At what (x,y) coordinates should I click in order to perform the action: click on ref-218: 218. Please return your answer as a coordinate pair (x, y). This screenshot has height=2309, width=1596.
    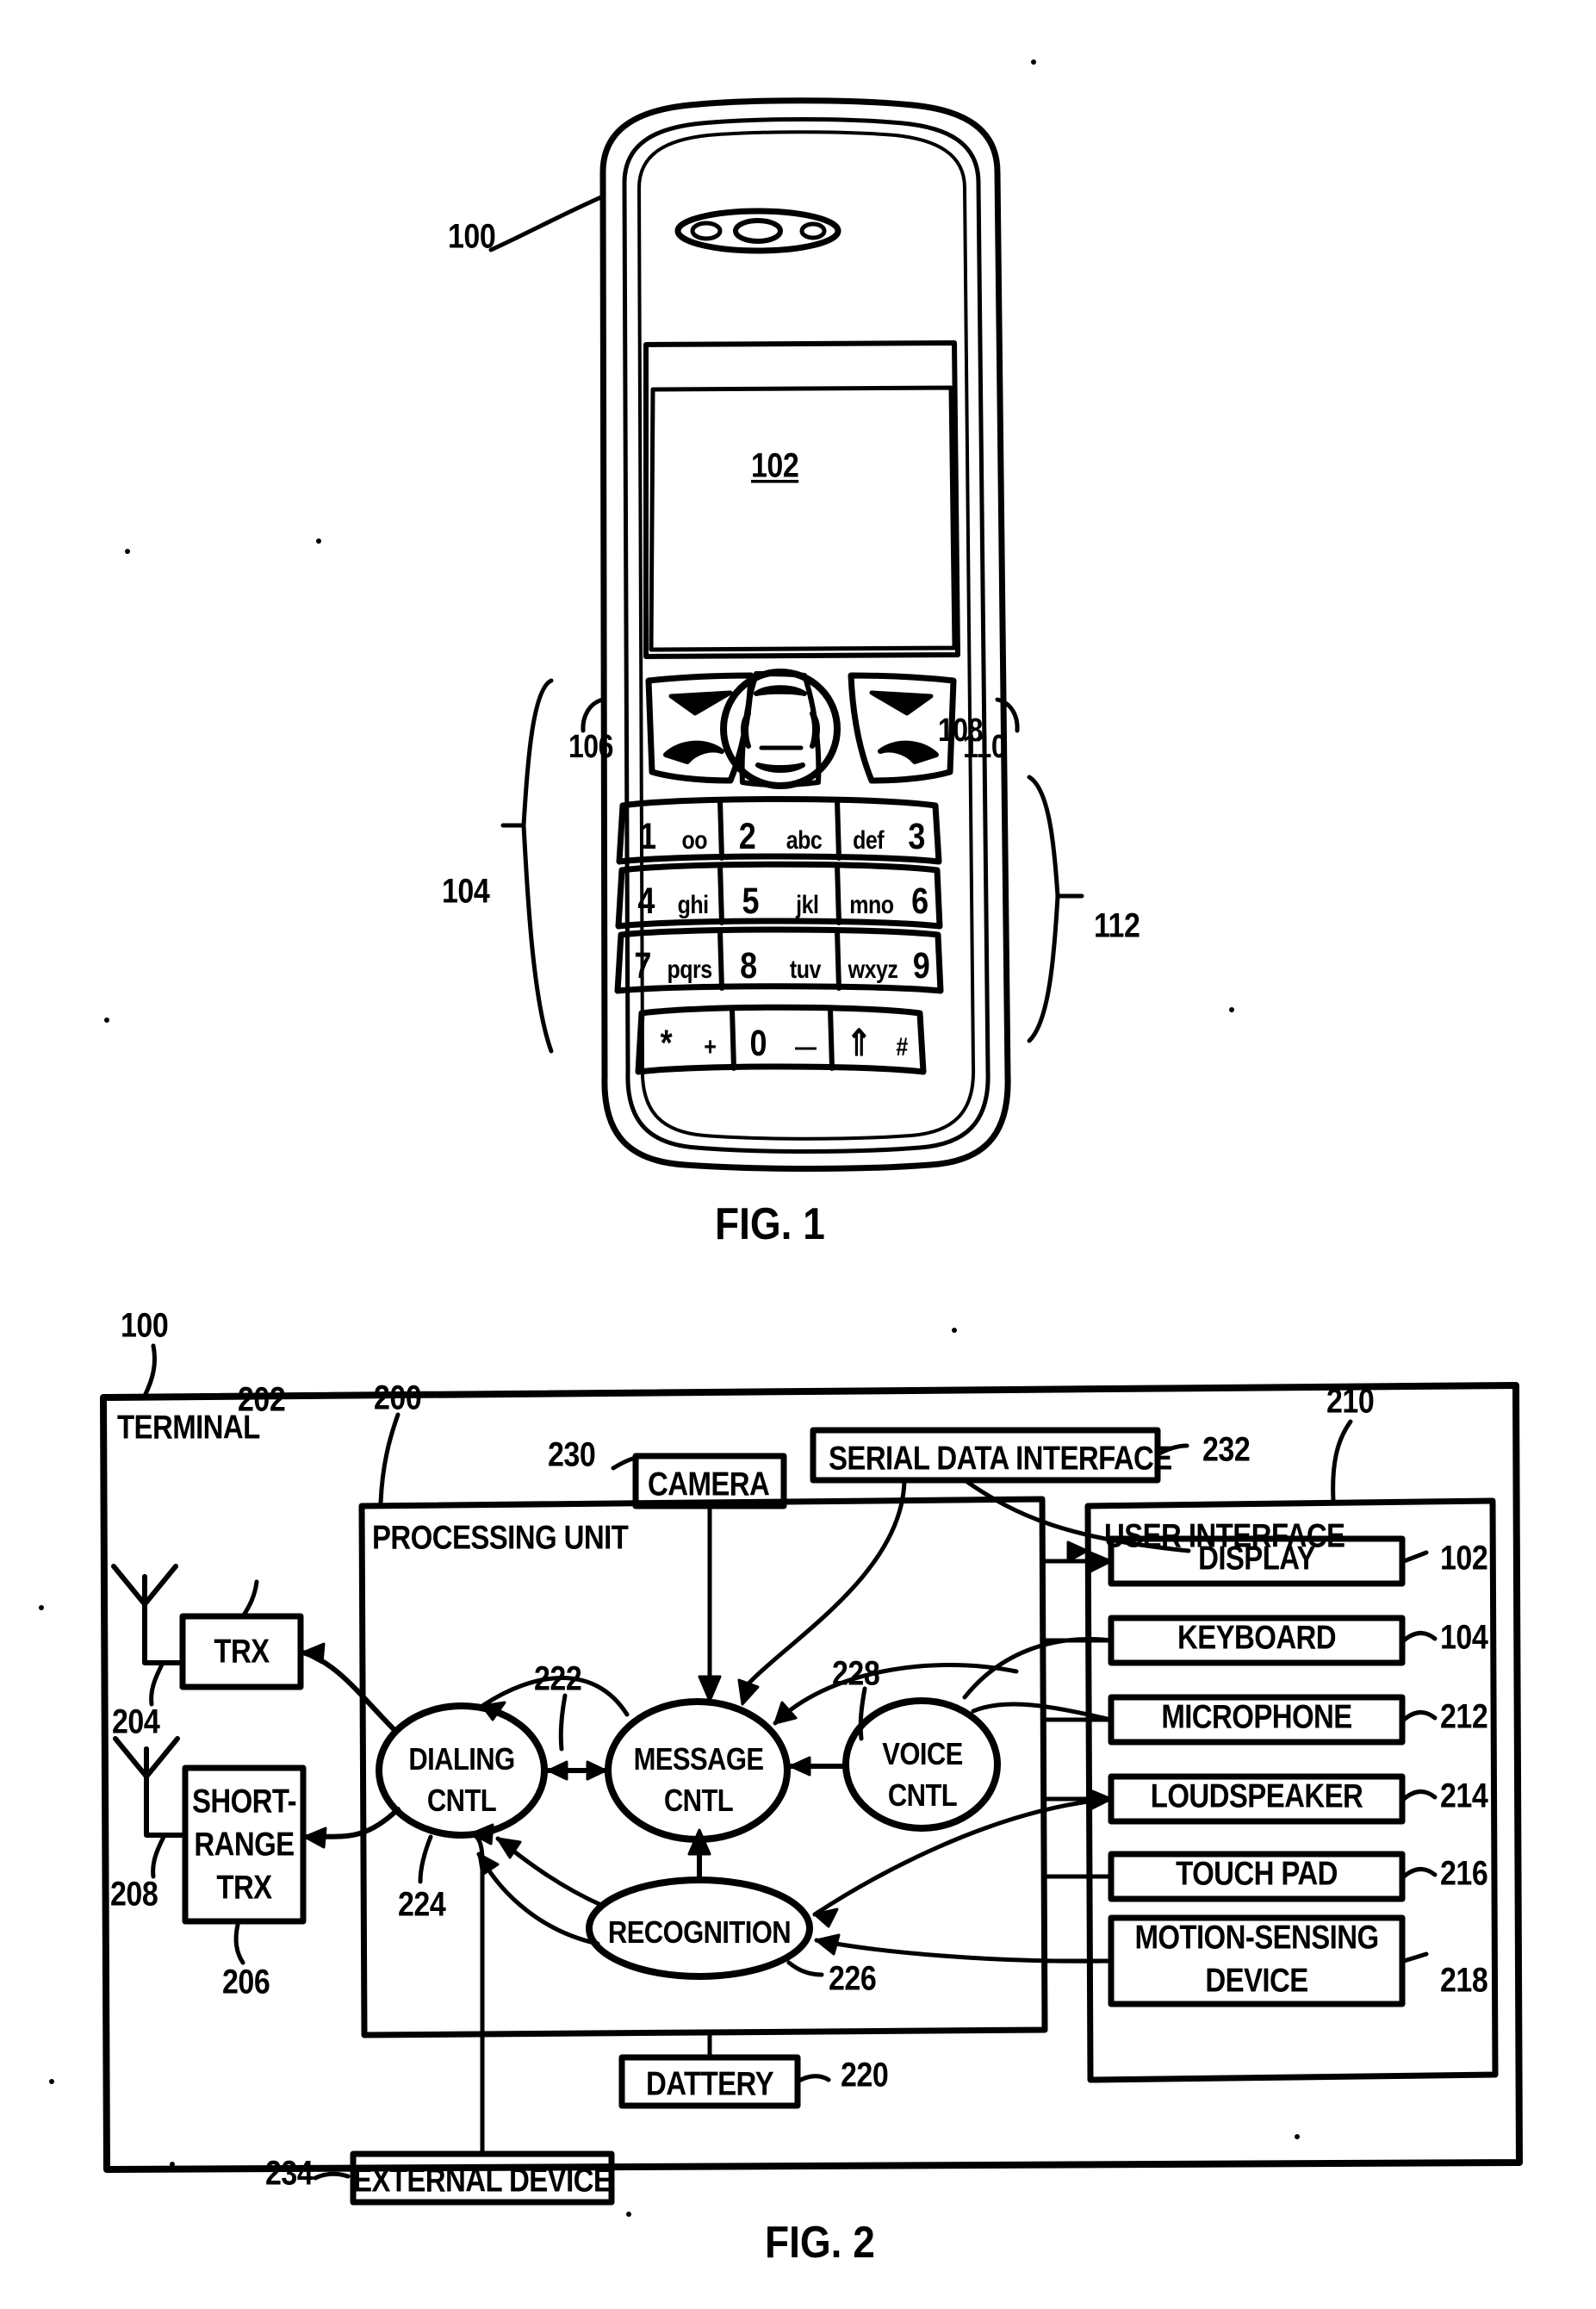
    Looking at the image, I should click on (1464, 1980).